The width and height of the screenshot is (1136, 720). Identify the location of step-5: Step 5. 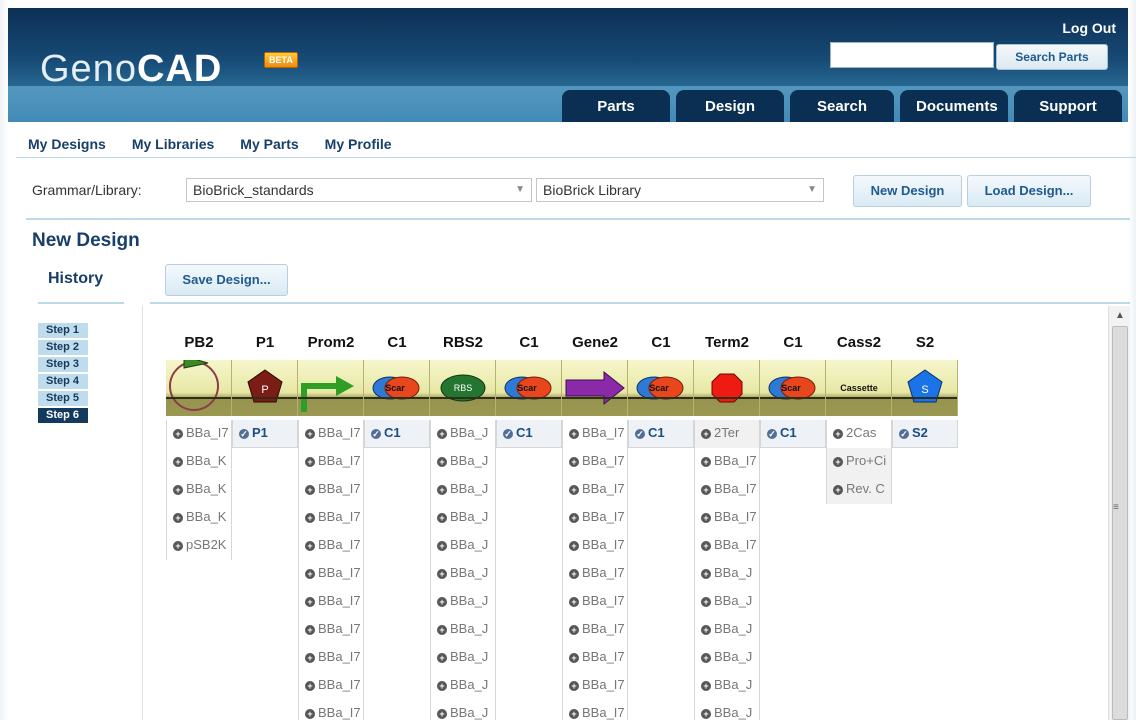
(63, 398).